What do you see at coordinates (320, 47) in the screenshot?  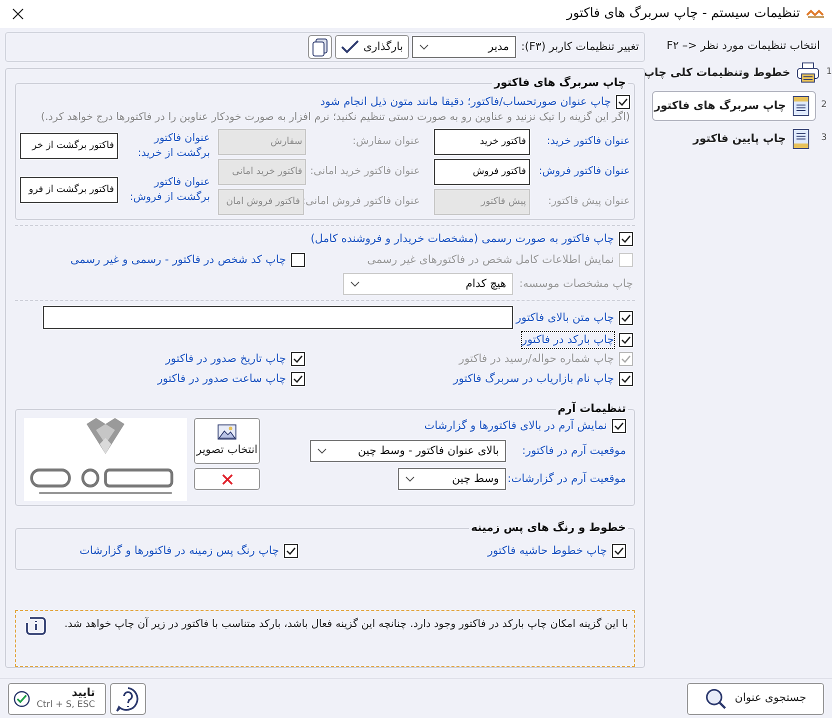 I see `copy-button` at bounding box center [320, 47].